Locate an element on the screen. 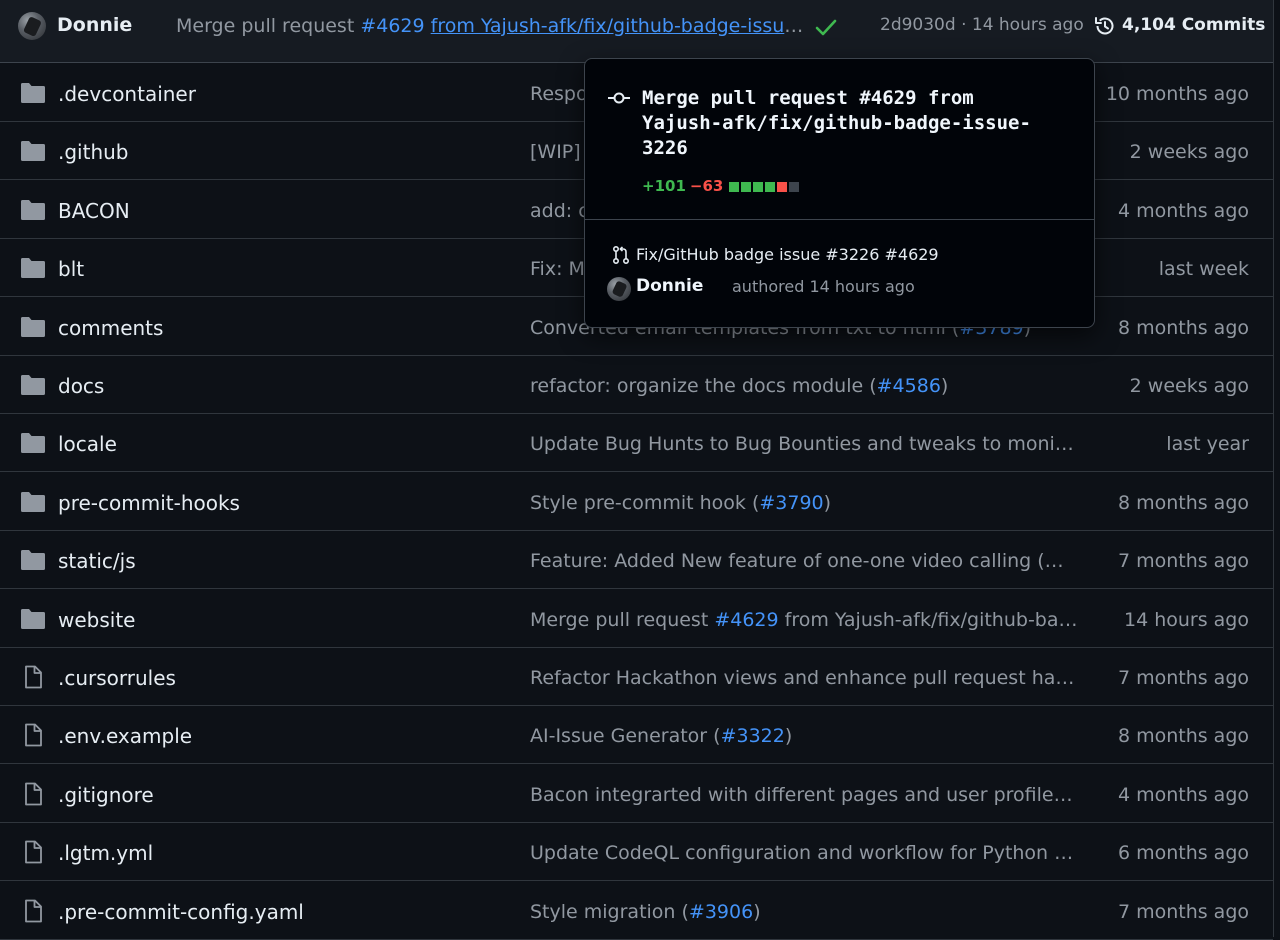  folder-link: locale is located at coordinates (87, 444).